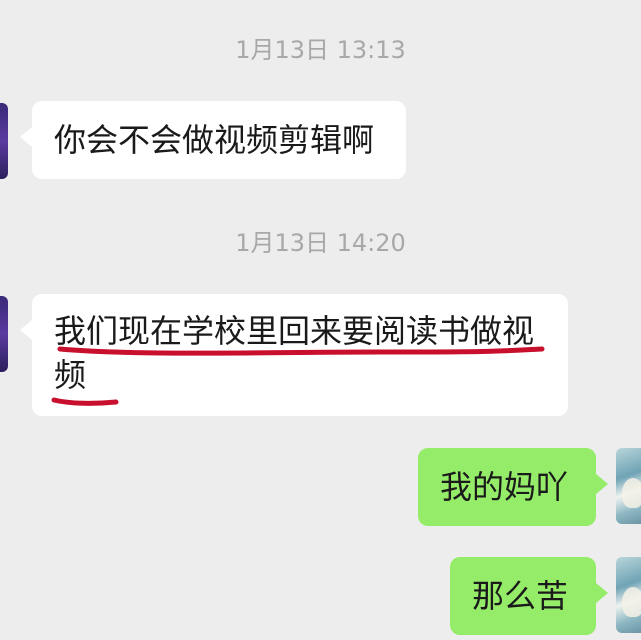 This screenshot has height=640, width=641. Describe the element at coordinates (520, 596) in the screenshot. I see `message-text: 那么苦` at that location.